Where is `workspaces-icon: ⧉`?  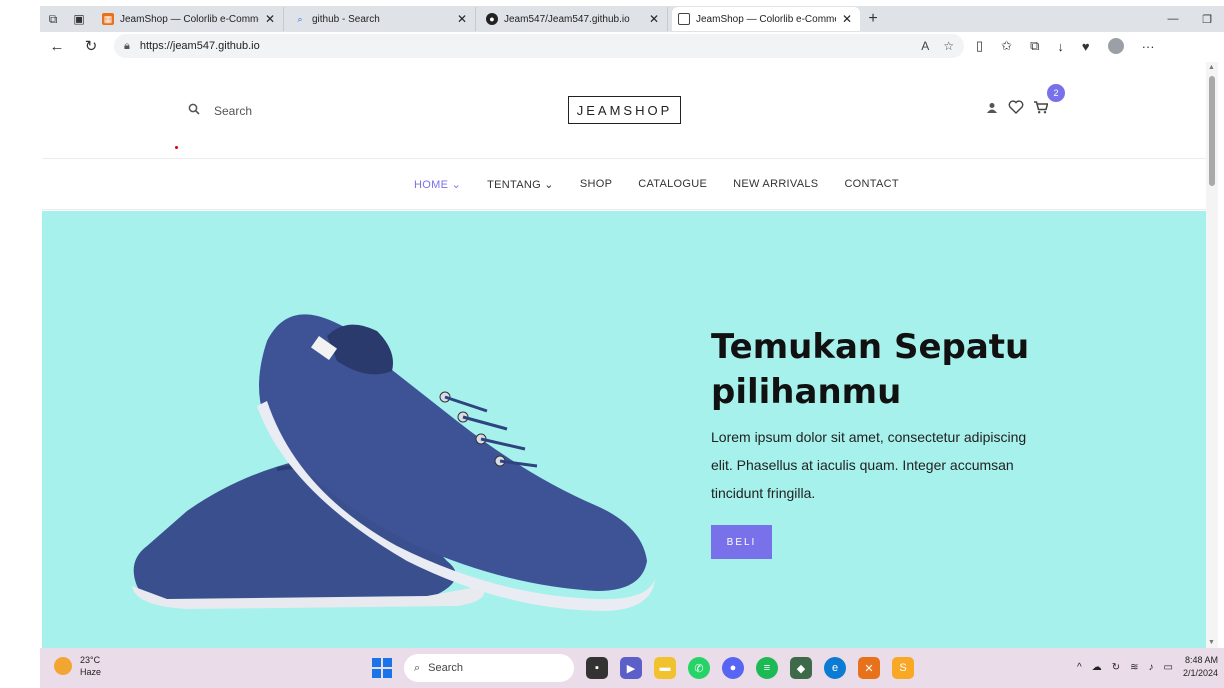 workspaces-icon: ⧉ is located at coordinates (53, 19).